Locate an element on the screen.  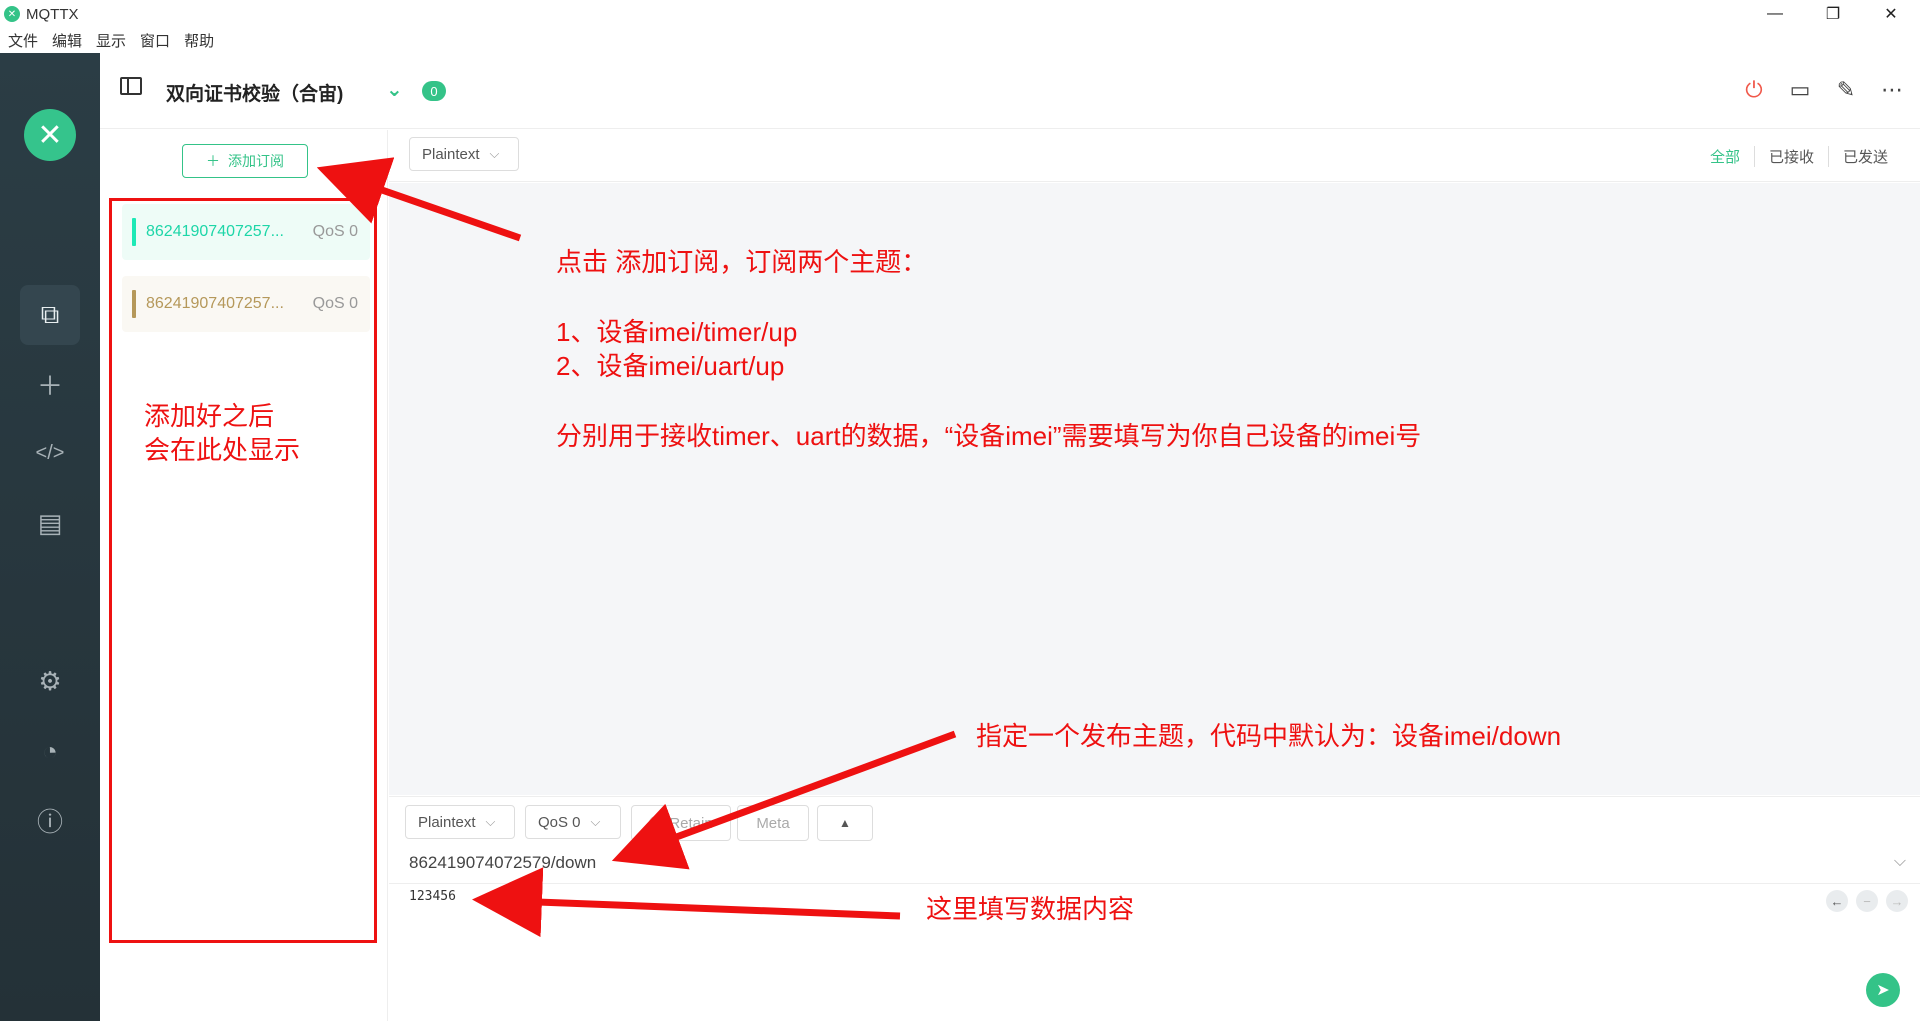
annotation-text: 指定一个发布主题，代码中默认为：设备imei/down is located at coordinates (1269, 736).